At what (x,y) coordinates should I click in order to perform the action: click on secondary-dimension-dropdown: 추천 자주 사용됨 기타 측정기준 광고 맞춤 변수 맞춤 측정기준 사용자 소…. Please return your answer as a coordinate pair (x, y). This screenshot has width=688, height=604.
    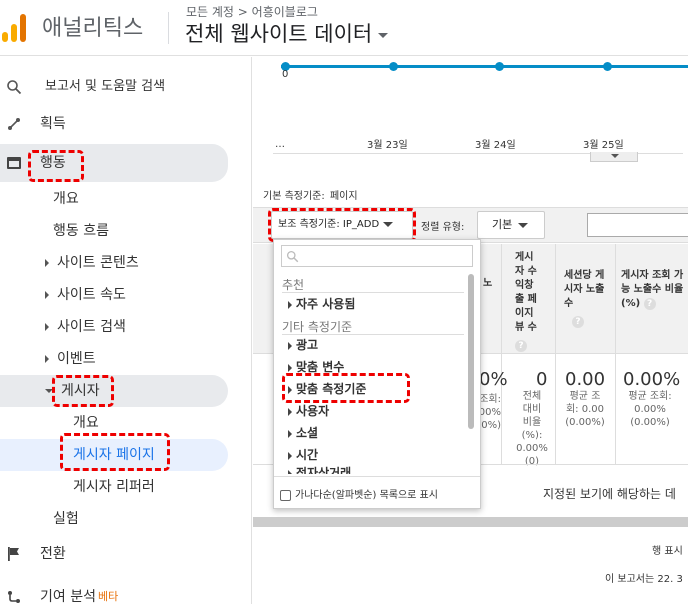
    Looking at the image, I should click on (377, 374).